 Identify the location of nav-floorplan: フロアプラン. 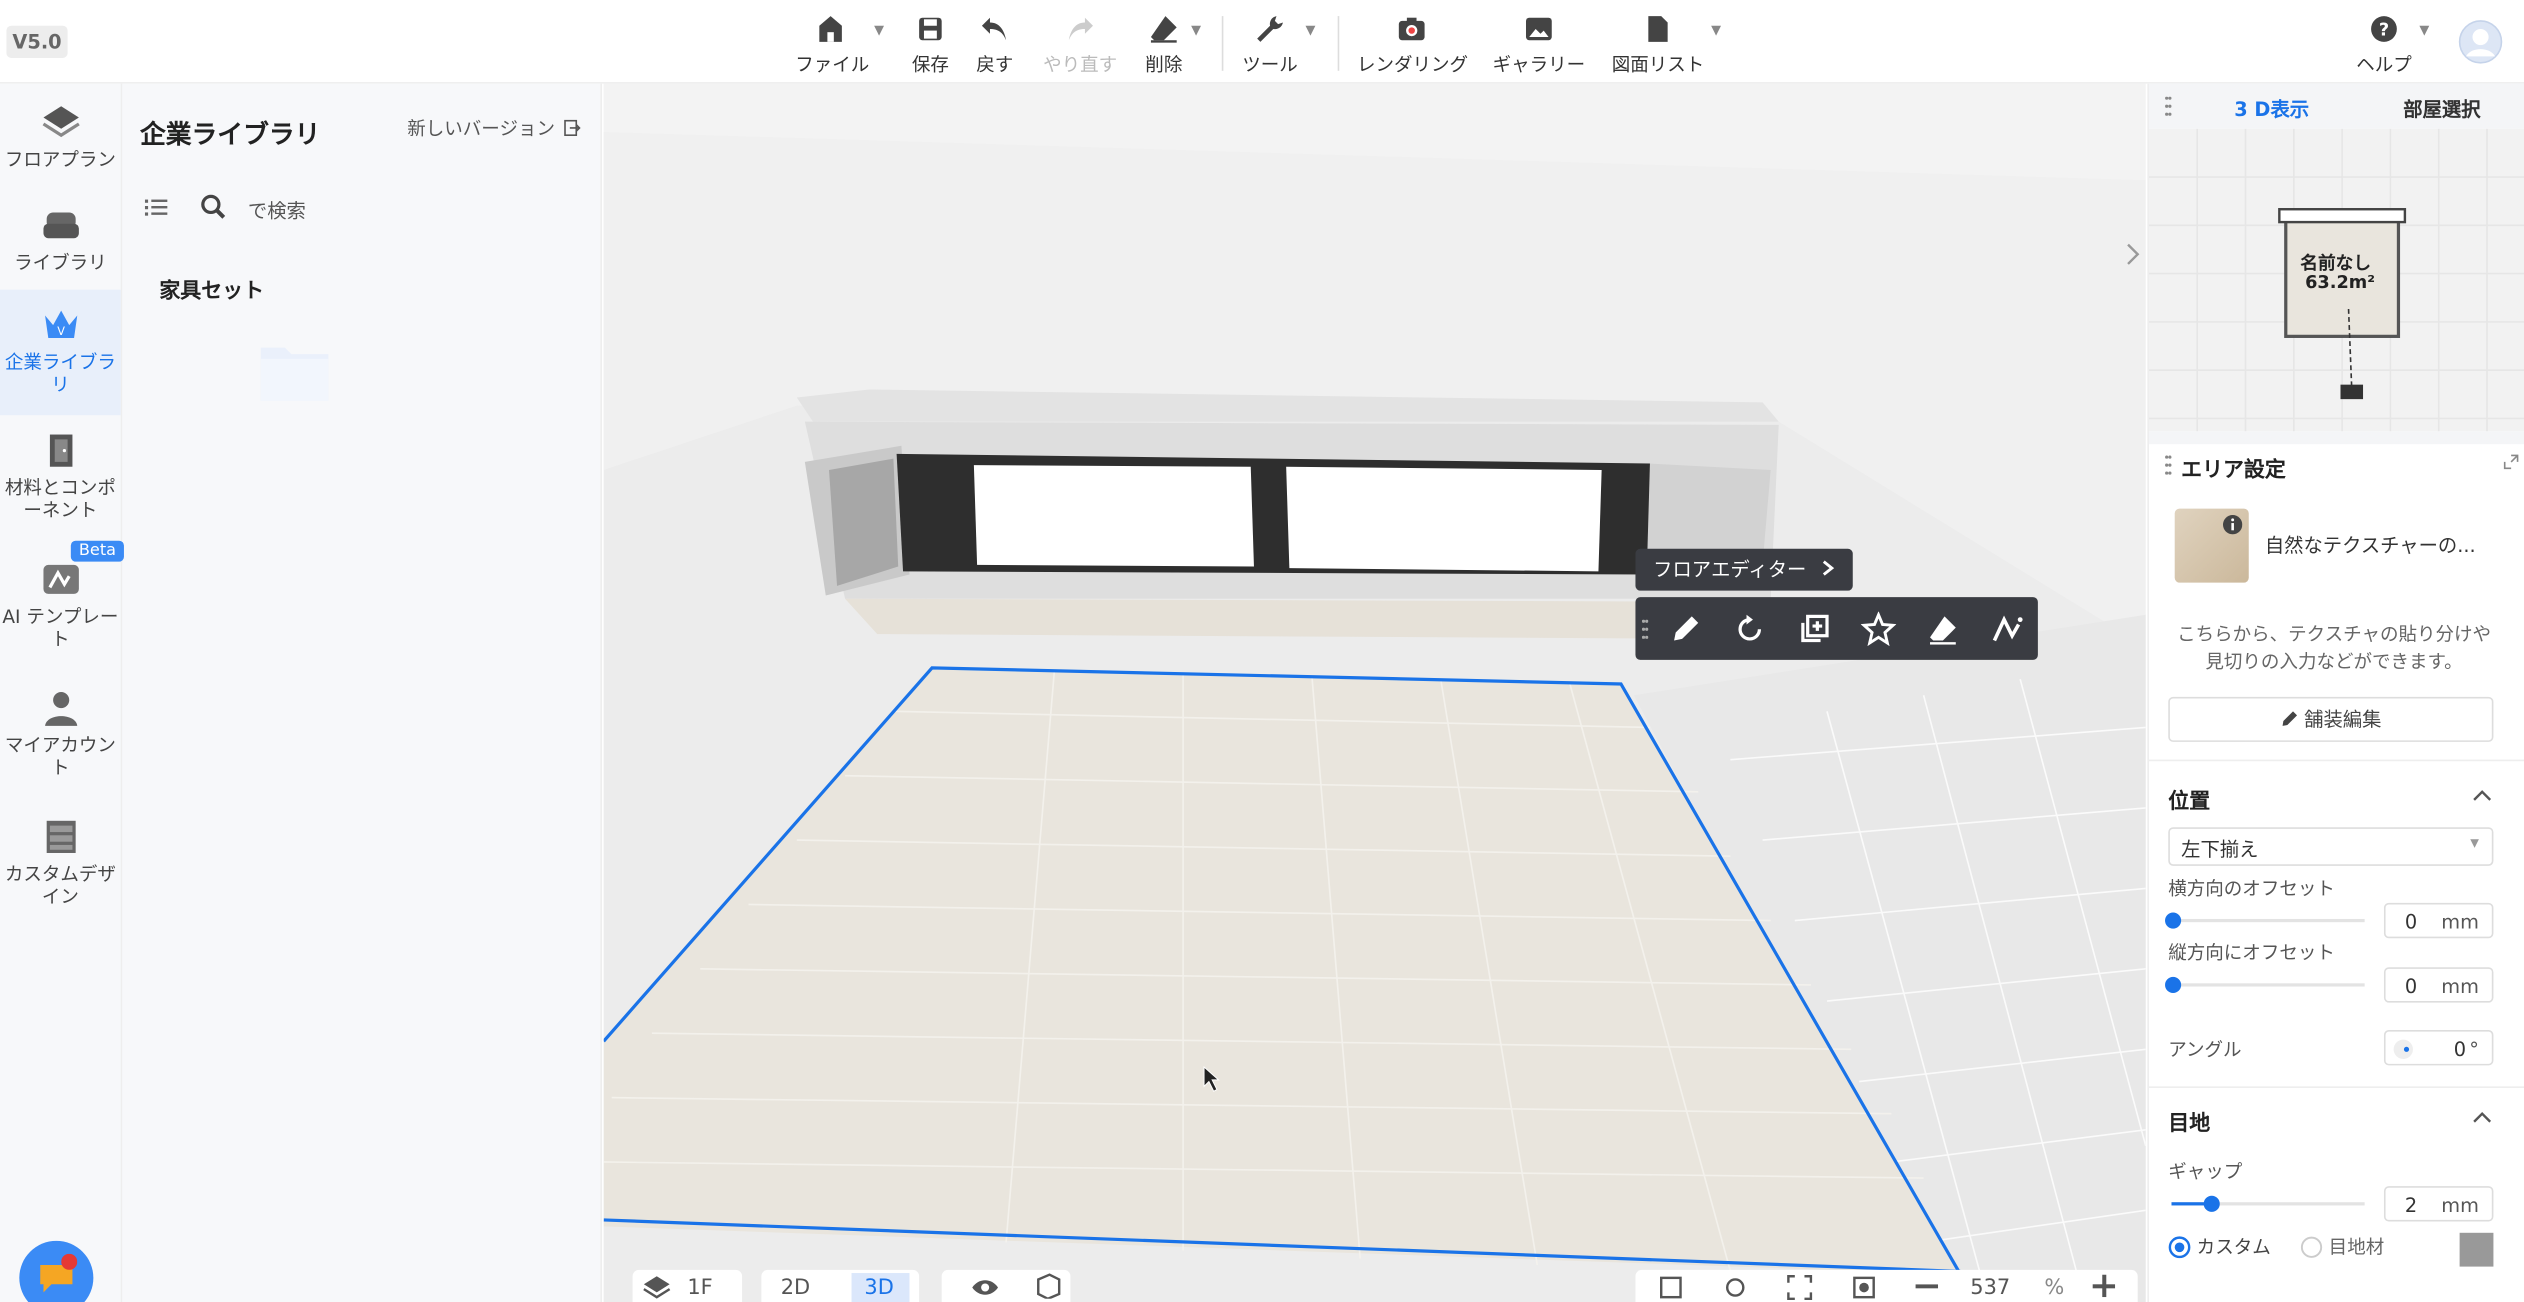
(60, 137).